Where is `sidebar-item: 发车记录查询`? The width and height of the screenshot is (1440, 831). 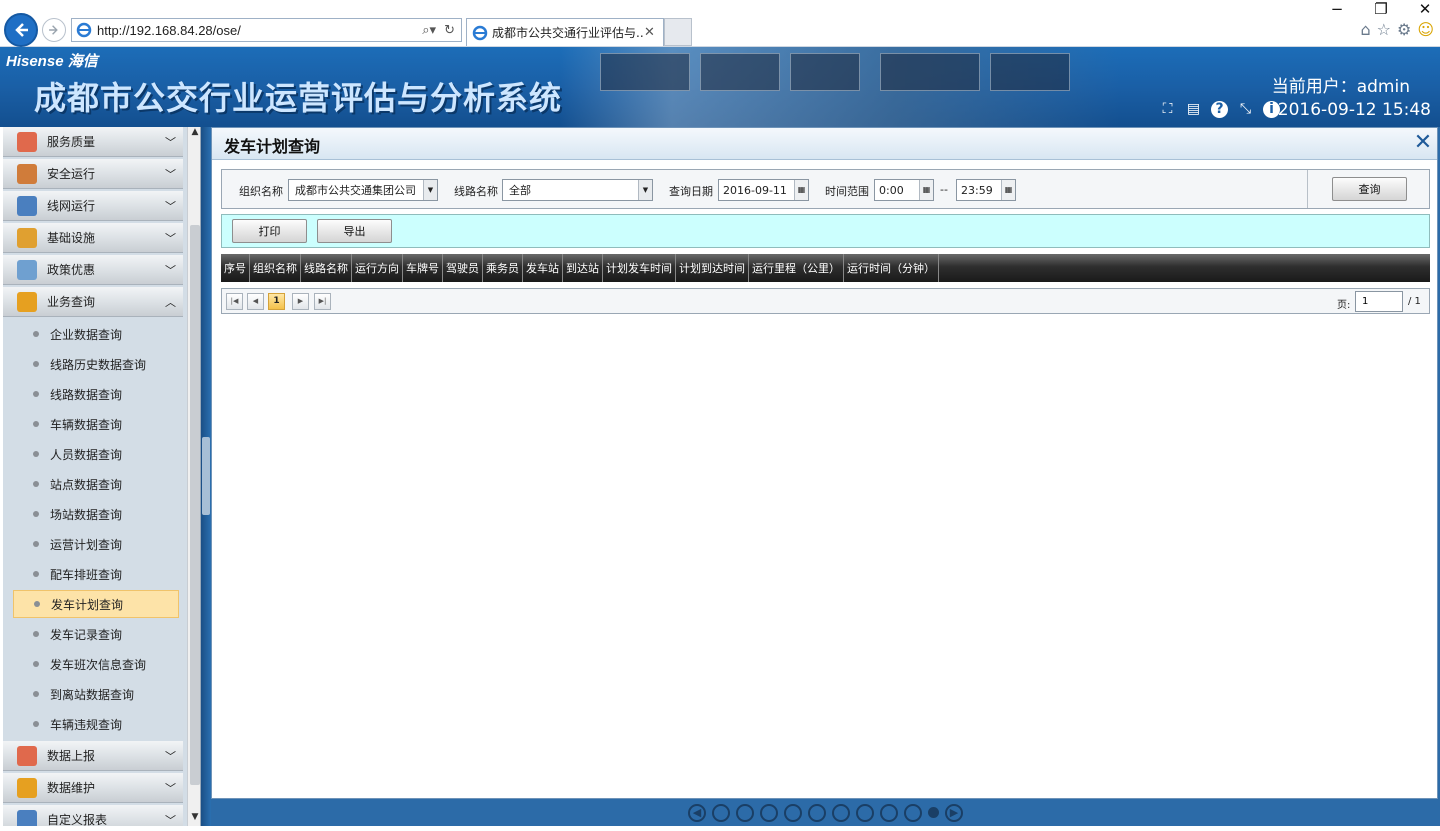 sidebar-item: 发车记录查询 is located at coordinates (96, 634).